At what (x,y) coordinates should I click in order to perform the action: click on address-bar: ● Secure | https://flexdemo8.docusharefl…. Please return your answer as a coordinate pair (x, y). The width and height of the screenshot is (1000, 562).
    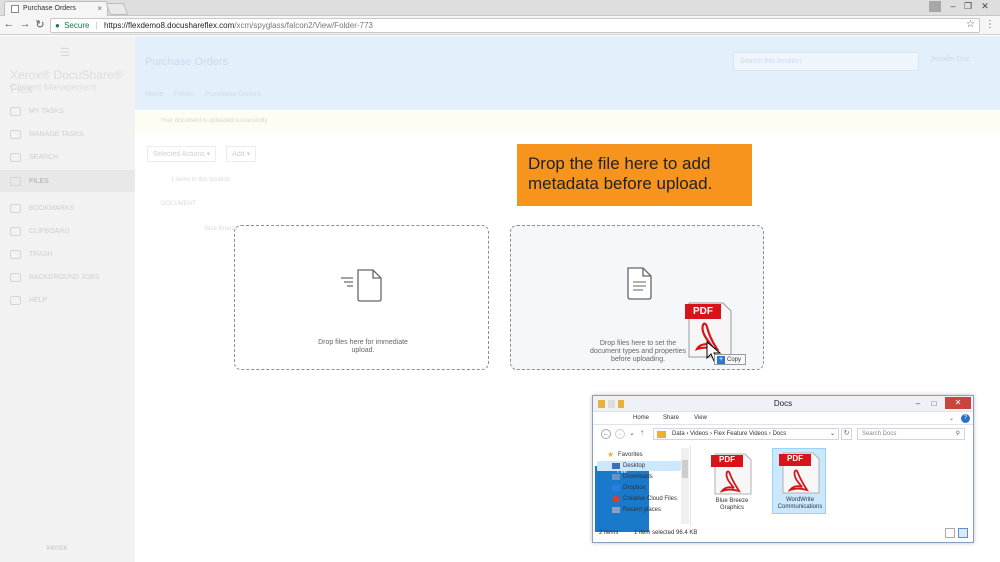
    Looking at the image, I should click on (515, 25).